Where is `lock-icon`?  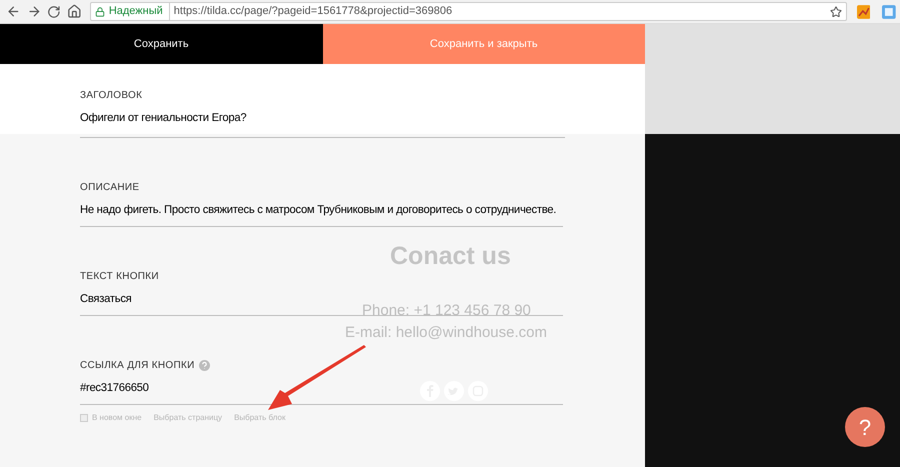 lock-icon is located at coordinates (99, 11).